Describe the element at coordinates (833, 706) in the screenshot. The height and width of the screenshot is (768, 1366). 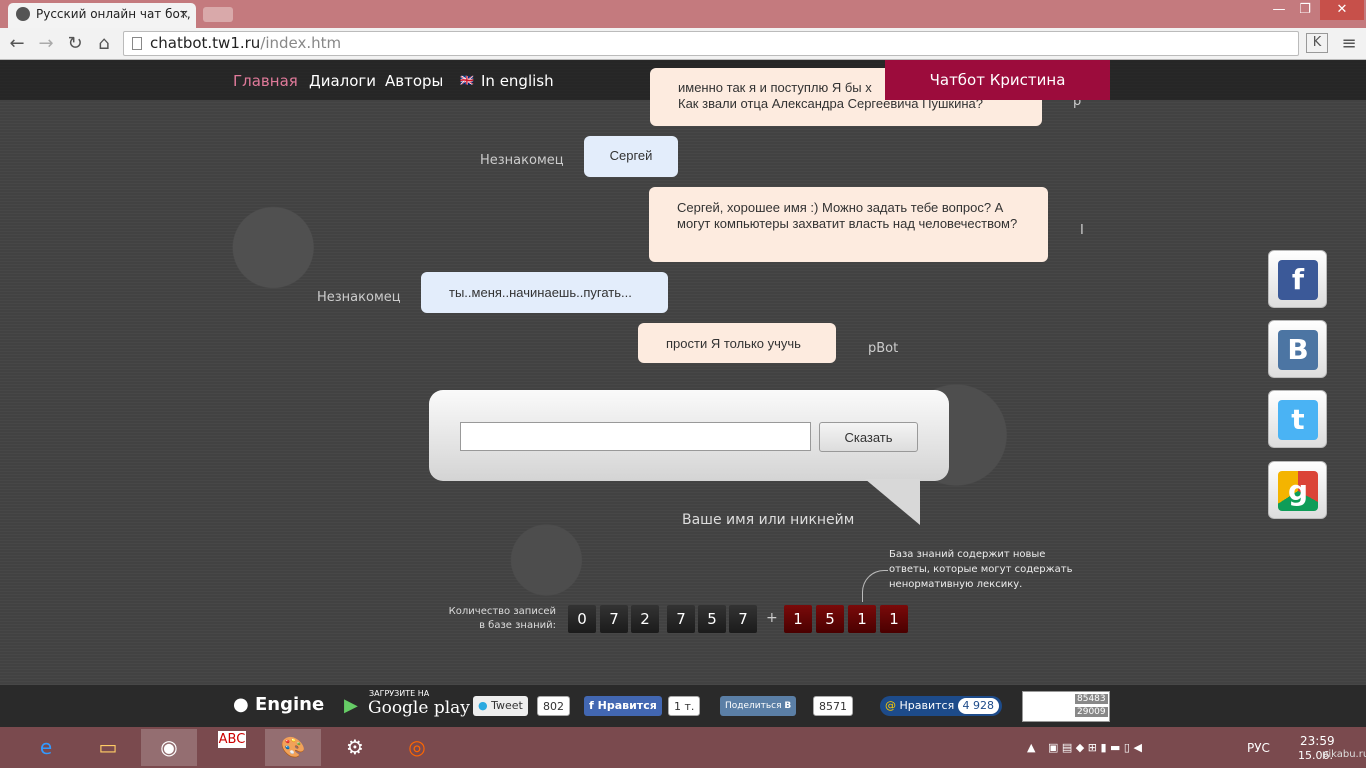
I see `vk-count: 8571` at that location.